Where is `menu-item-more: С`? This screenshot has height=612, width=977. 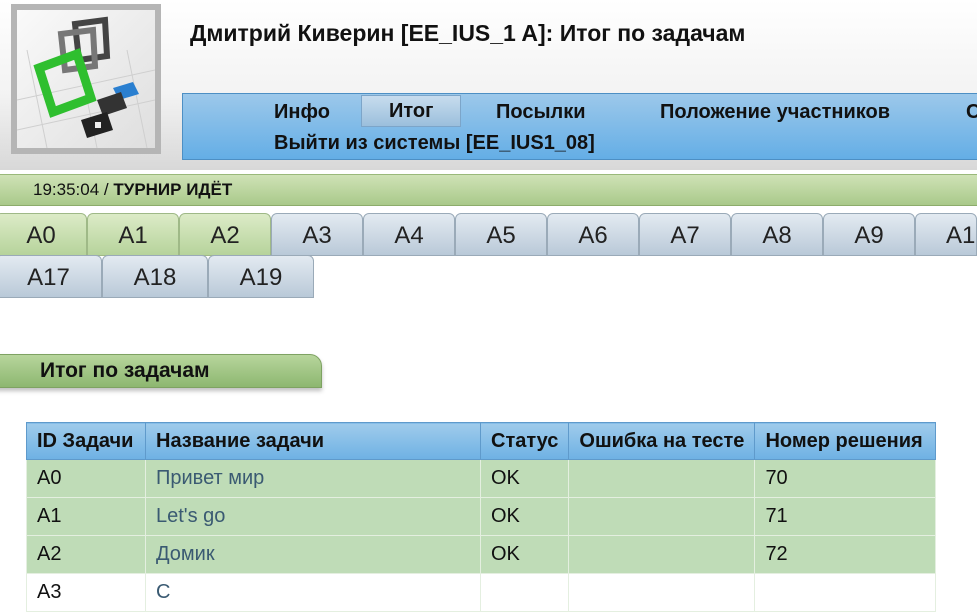
menu-item-more: С is located at coordinates (971, 112).